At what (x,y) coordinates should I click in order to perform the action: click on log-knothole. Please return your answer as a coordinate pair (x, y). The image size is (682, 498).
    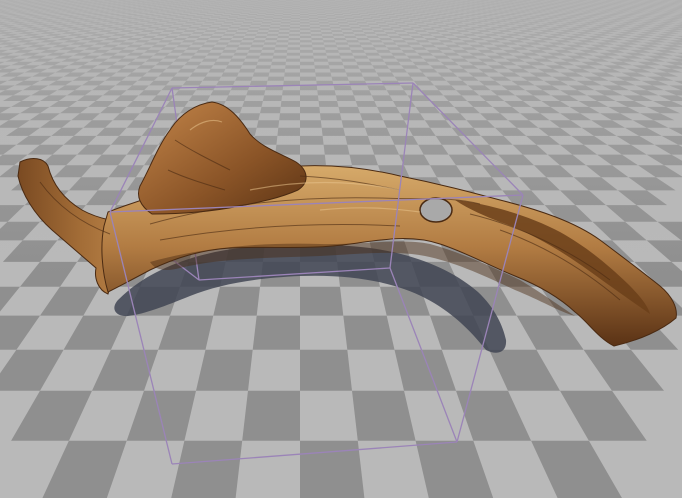
    Looking at the image, I should click on (436, 210).